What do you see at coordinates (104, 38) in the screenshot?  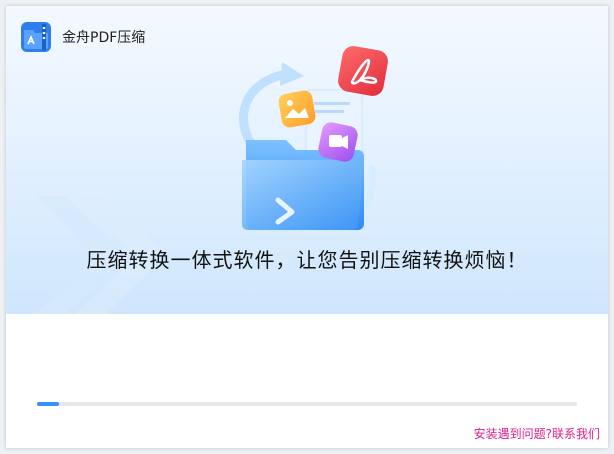 I see `app-title: 金舟PDF压缩` at bounding box center [104, 38].